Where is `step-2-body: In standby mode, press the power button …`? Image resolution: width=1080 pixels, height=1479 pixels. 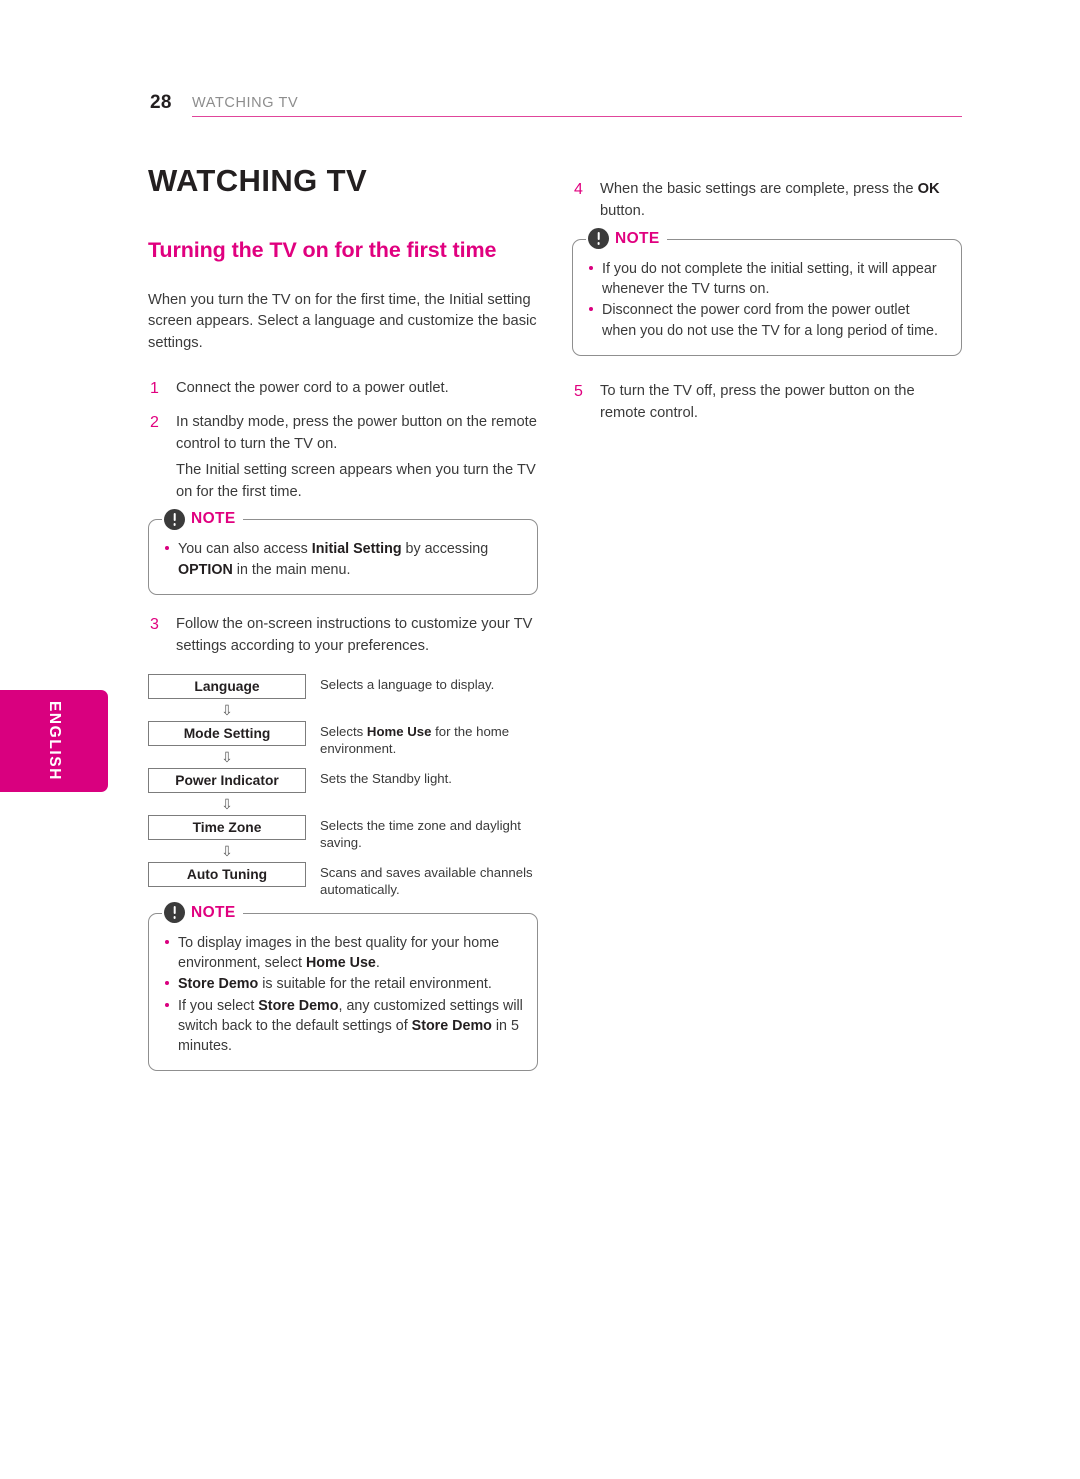
step-2-body: In standby mode, press the power button … is located at coordinates (357, 457).